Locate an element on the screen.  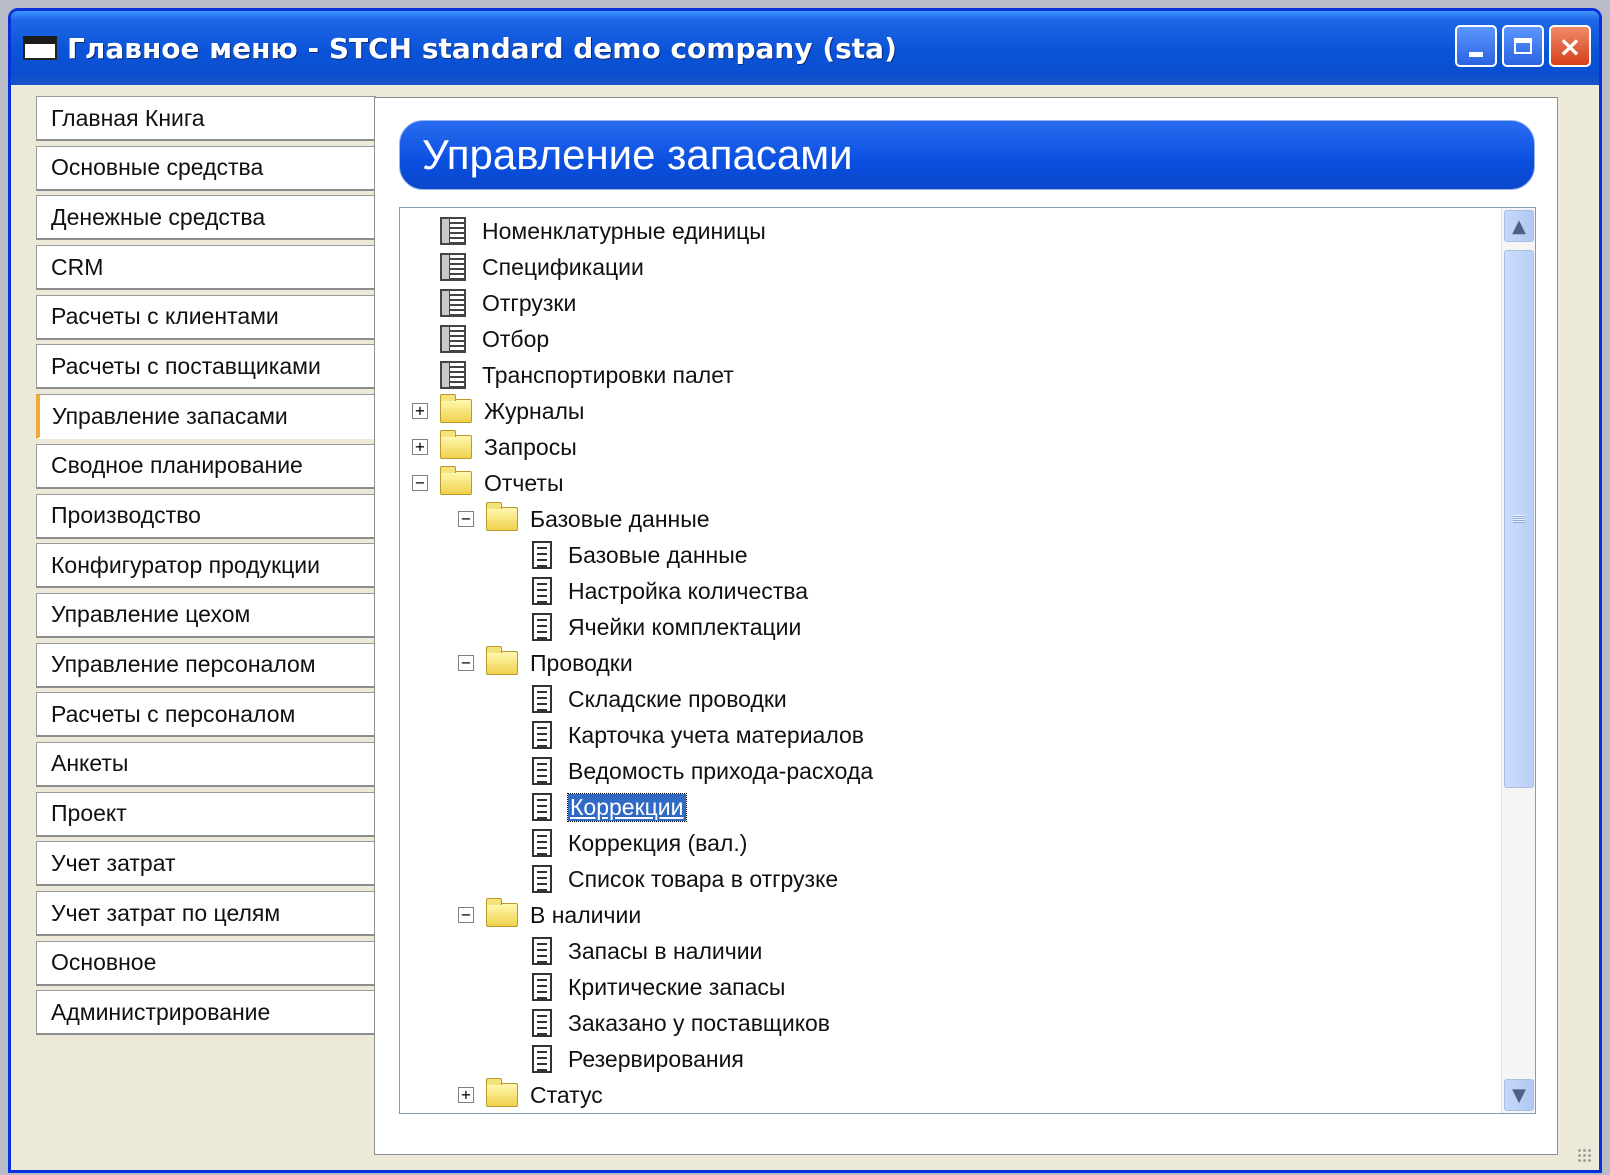
tree-node: Отбор is located at coordinates (480, 339).